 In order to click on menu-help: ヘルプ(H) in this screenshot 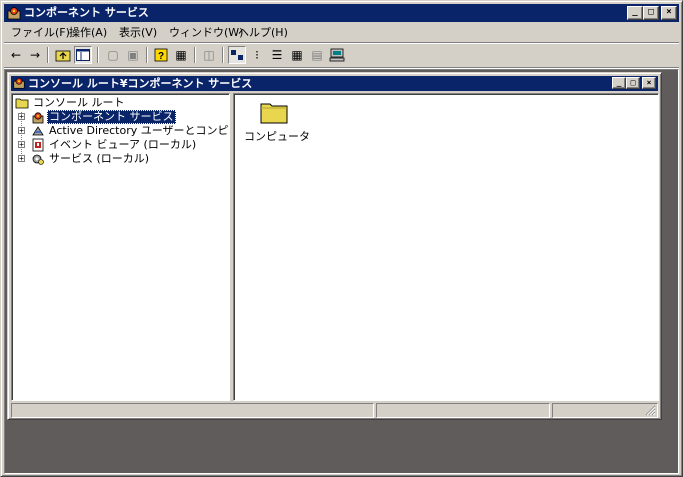, I will do `click(263, 32)`.